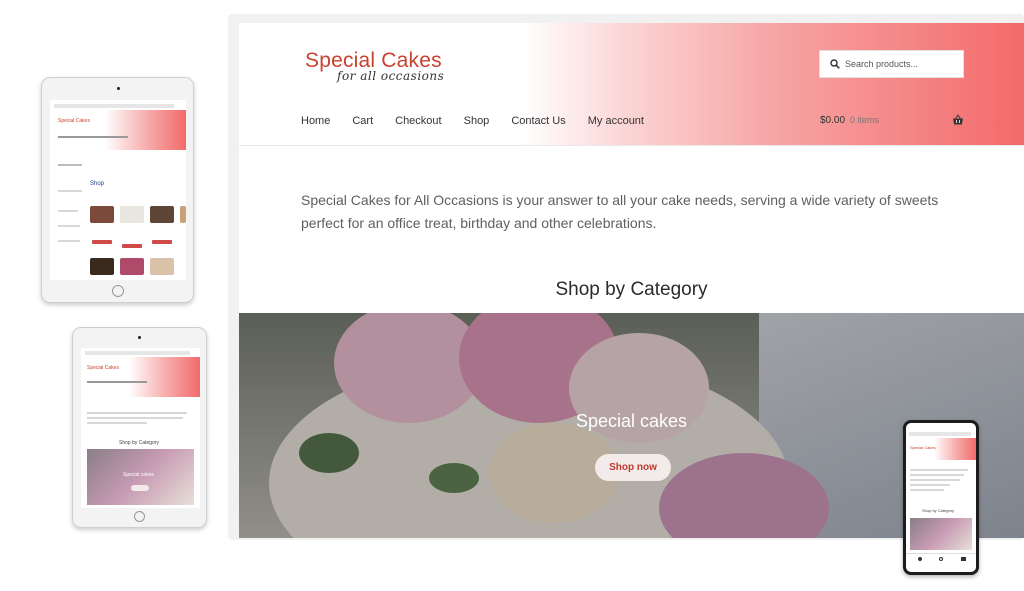 This screenshot has width=1024, height=591. I want to click on nav-home: Home, so click(315, 121).